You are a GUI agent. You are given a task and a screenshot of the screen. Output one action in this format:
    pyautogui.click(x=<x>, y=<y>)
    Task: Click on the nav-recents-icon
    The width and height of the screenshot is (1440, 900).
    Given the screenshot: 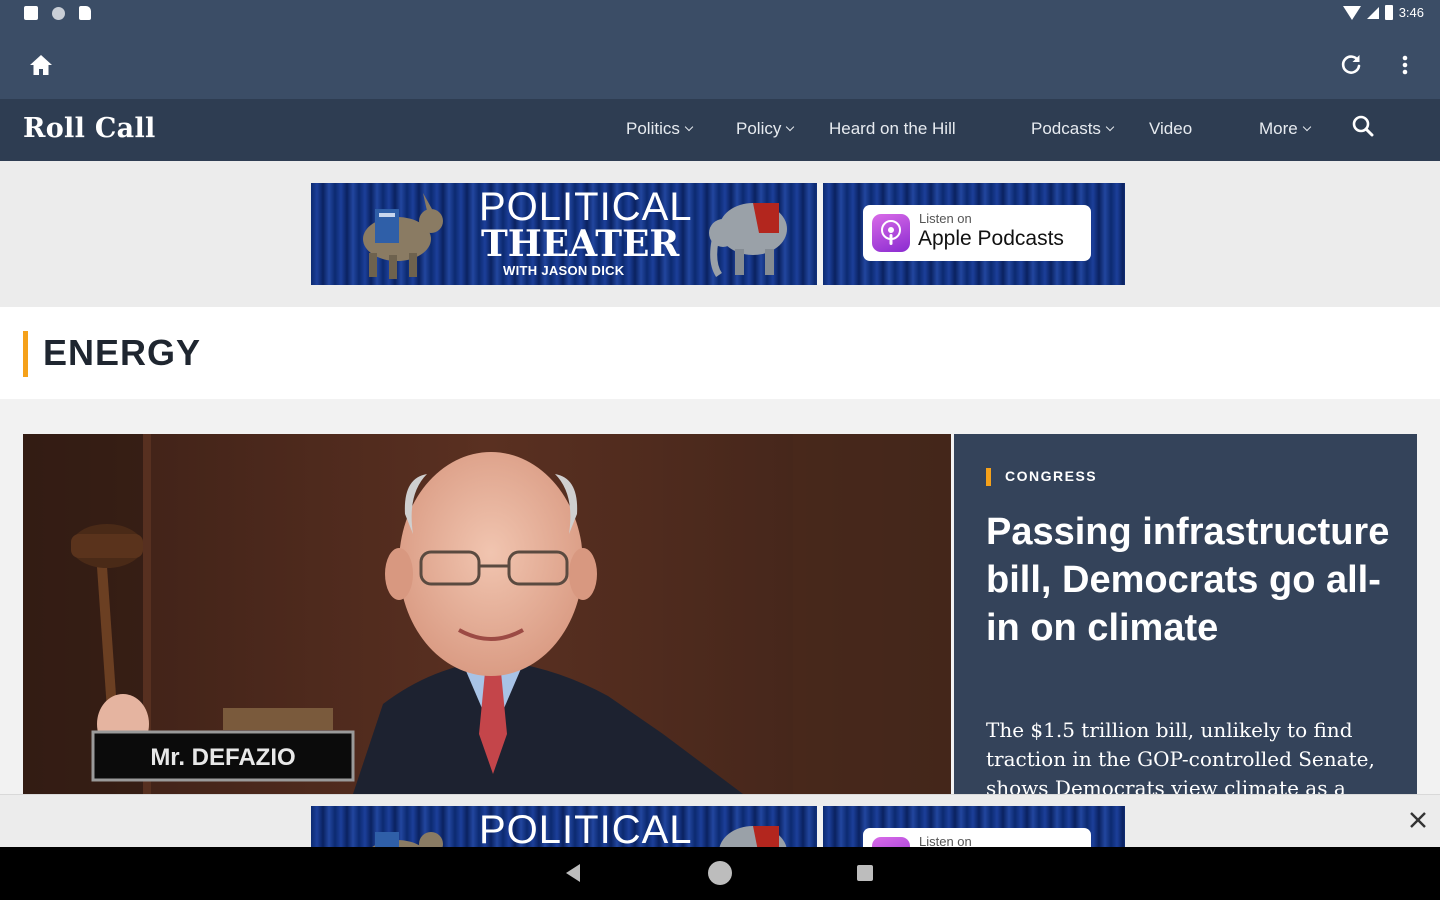 What is the action you would take?
    pyautogui.click(x=865, y=873)
    